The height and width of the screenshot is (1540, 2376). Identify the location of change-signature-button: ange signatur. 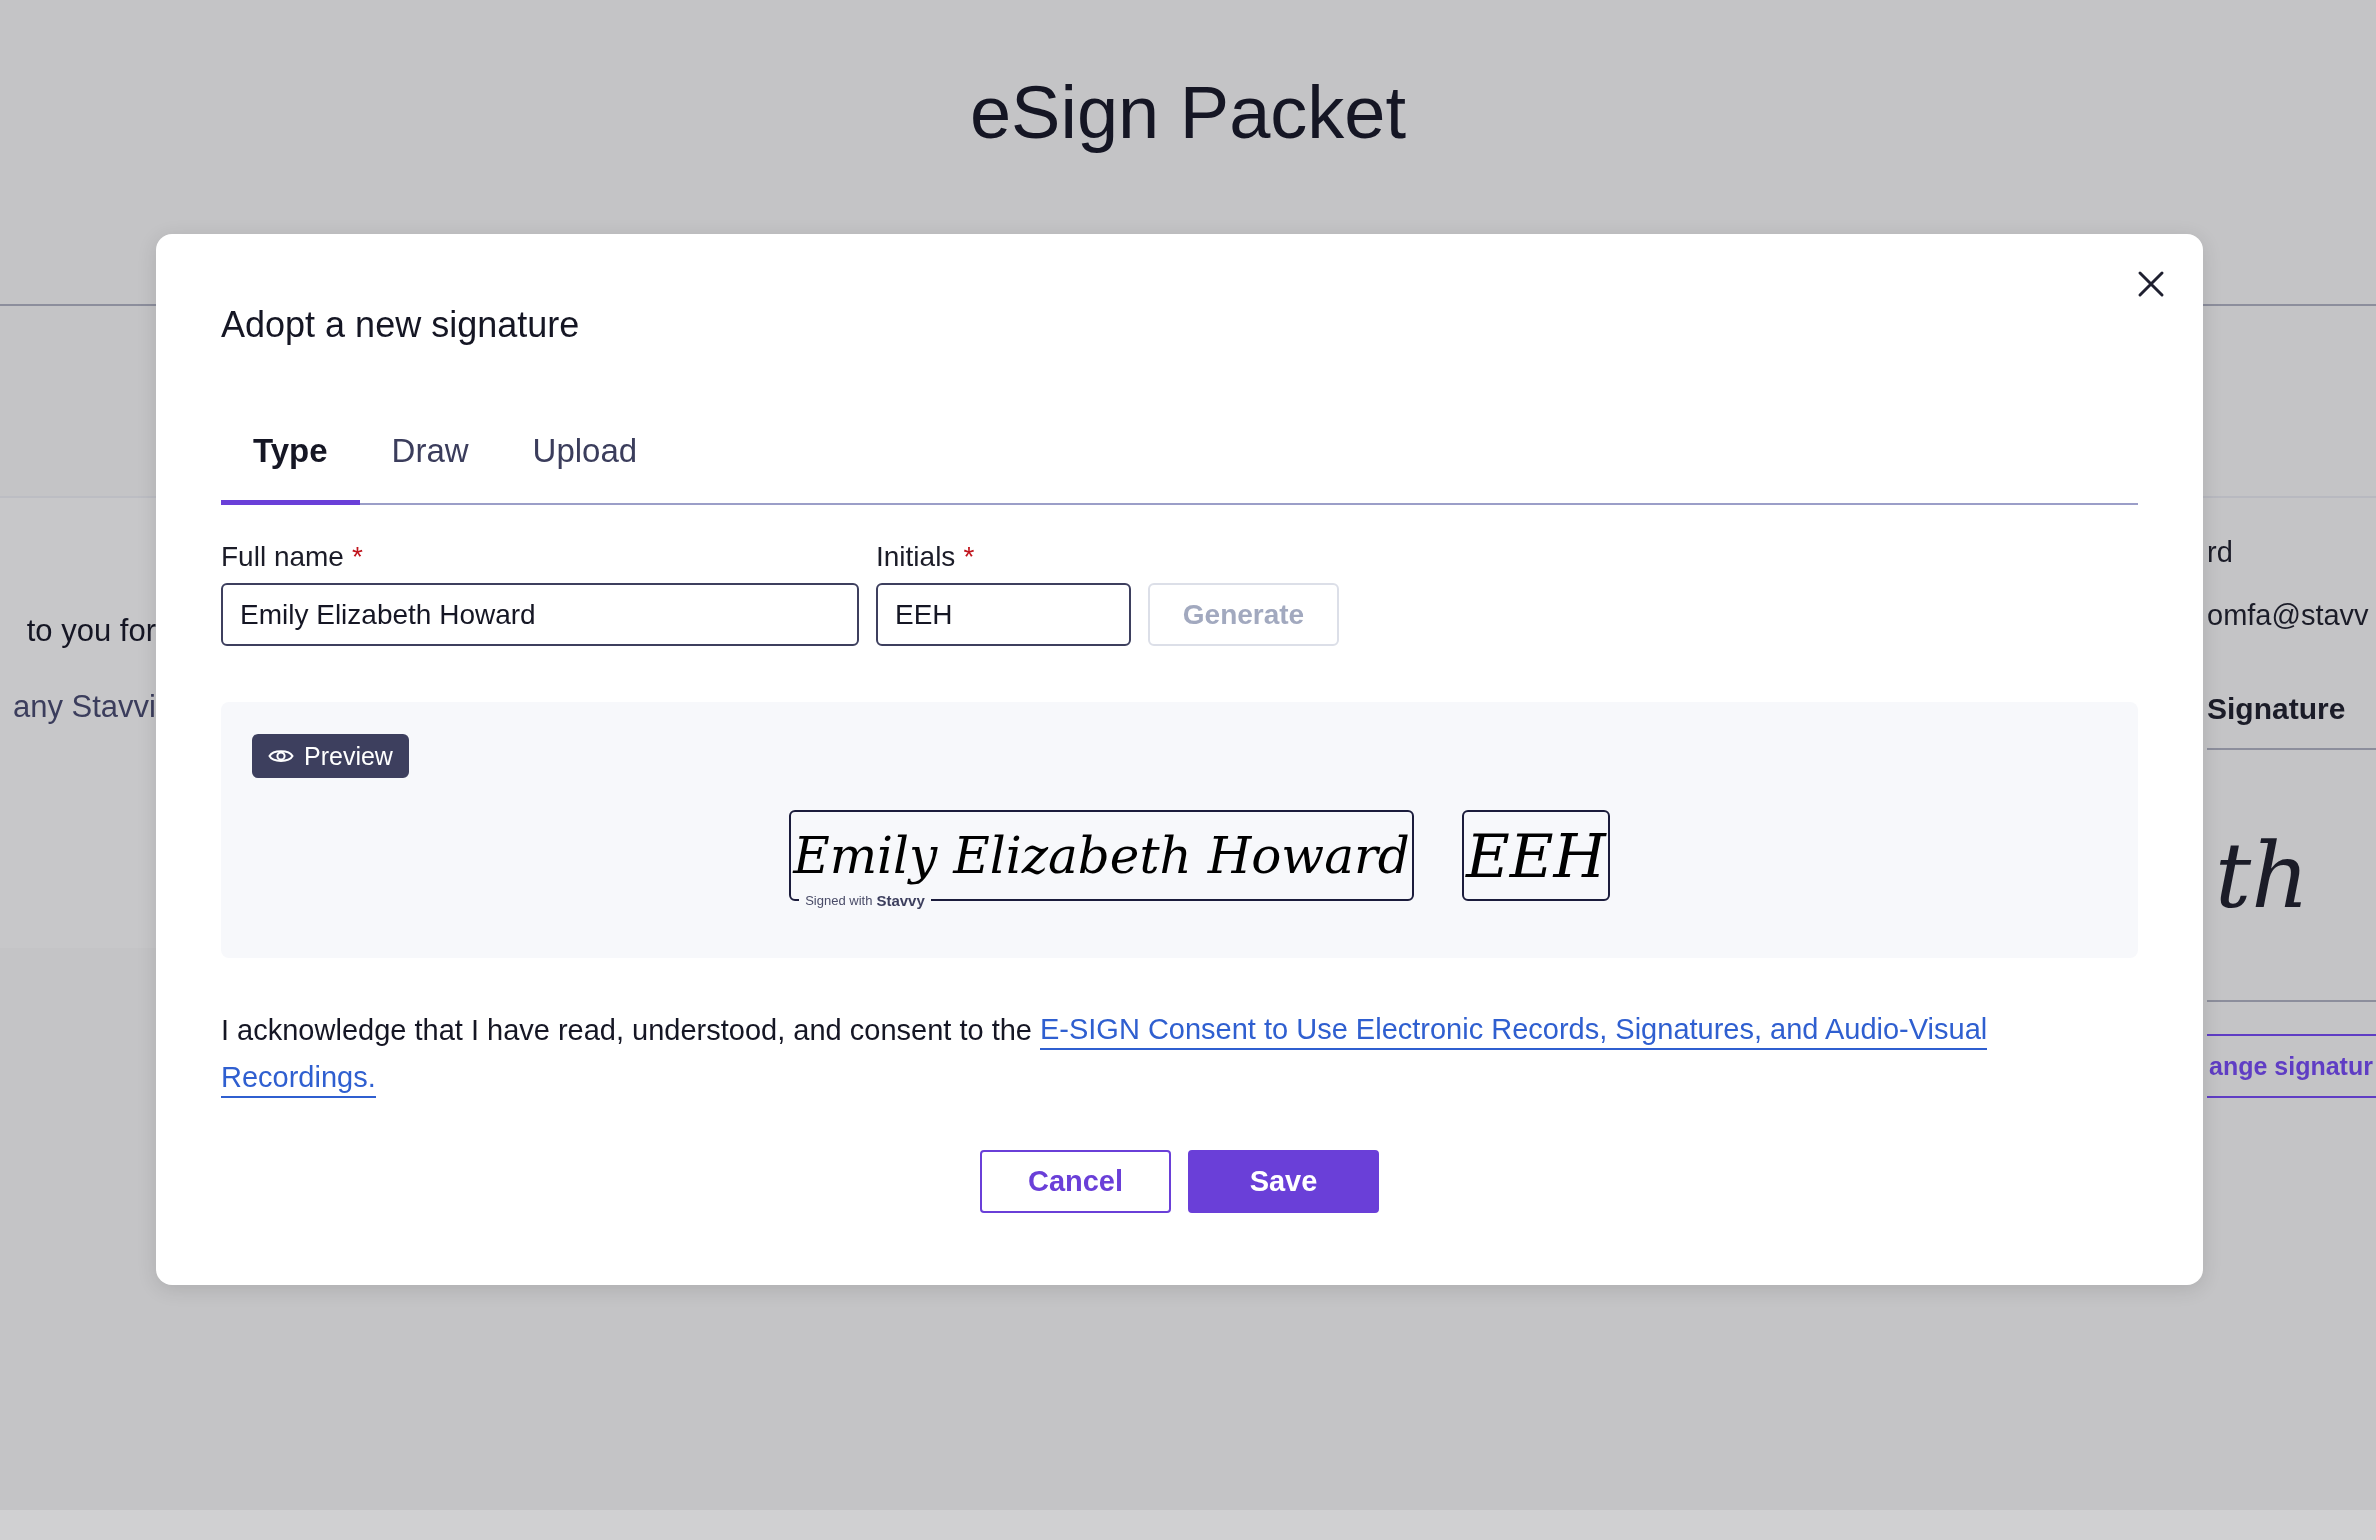
(2291, 1066).